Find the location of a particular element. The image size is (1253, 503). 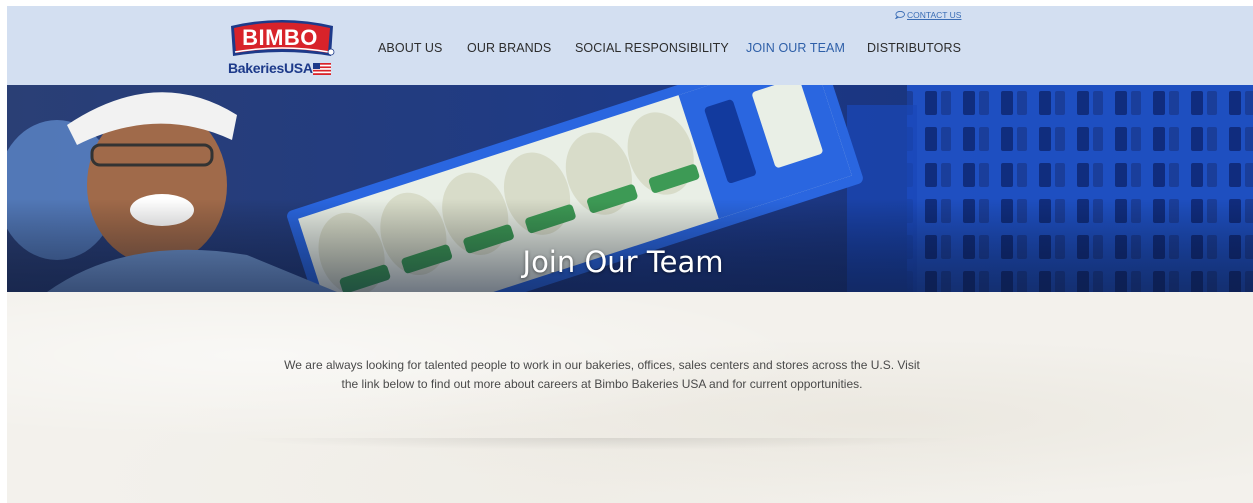

bimbo-bakeries-logo: BIMBO BakeriesUSA is located at coordinates (282, 47).